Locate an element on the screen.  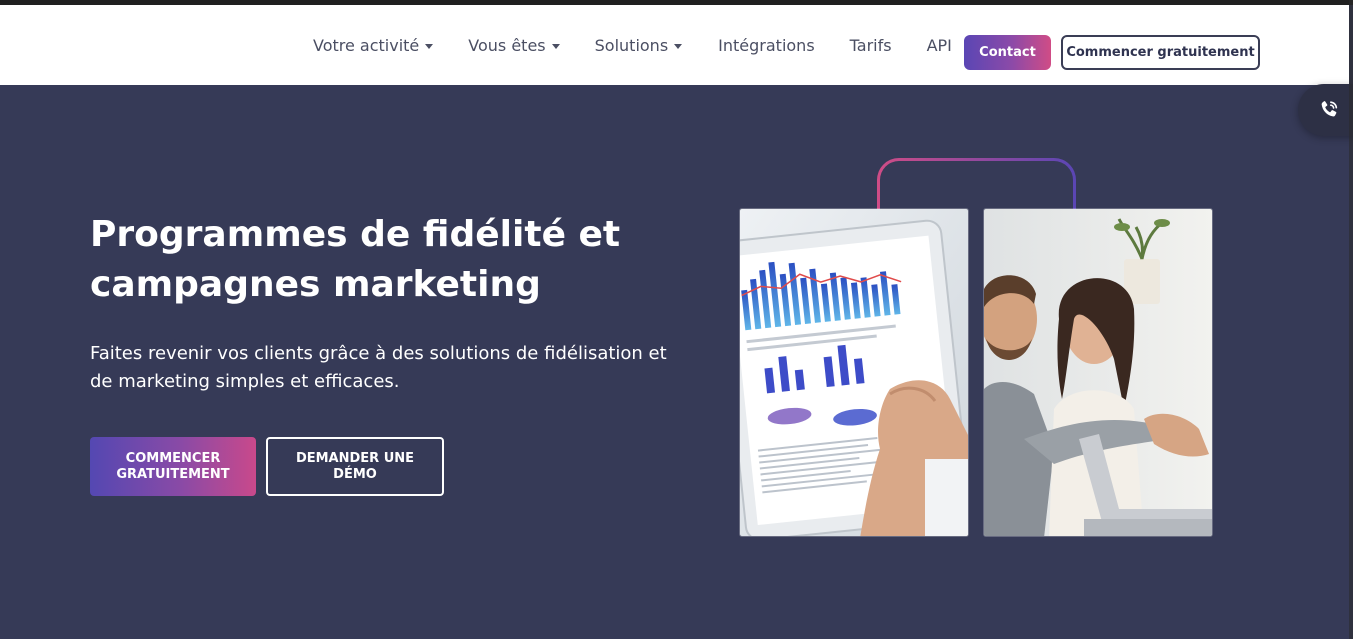
nav-item-integrations: Intégrations is located at coordinates (766, 45).